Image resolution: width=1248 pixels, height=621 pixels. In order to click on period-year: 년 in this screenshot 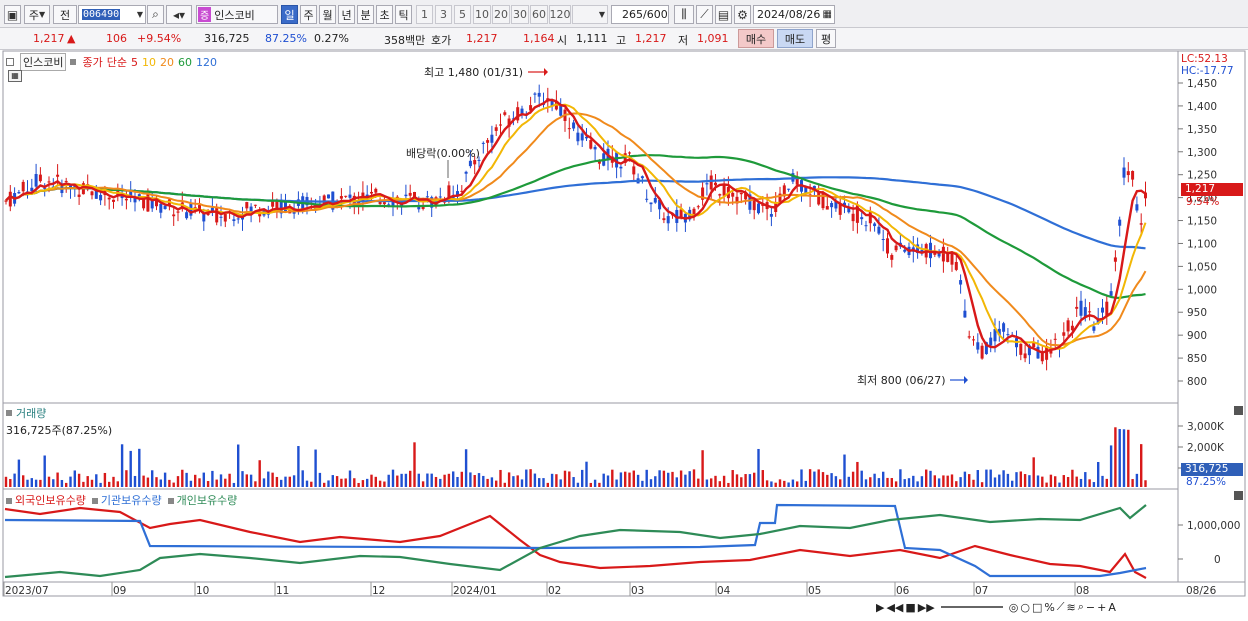, I will do `click(346, 14)`.